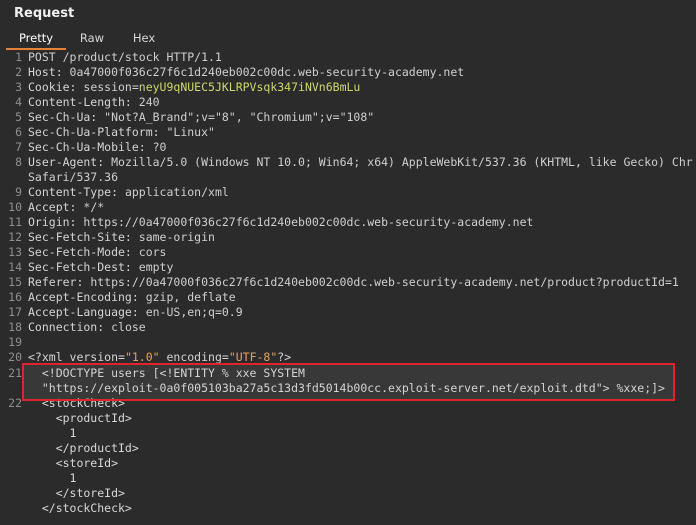 This screenshot has height=525, width=696. I want to click on header-name: Content-Length:, so click(83, 102).